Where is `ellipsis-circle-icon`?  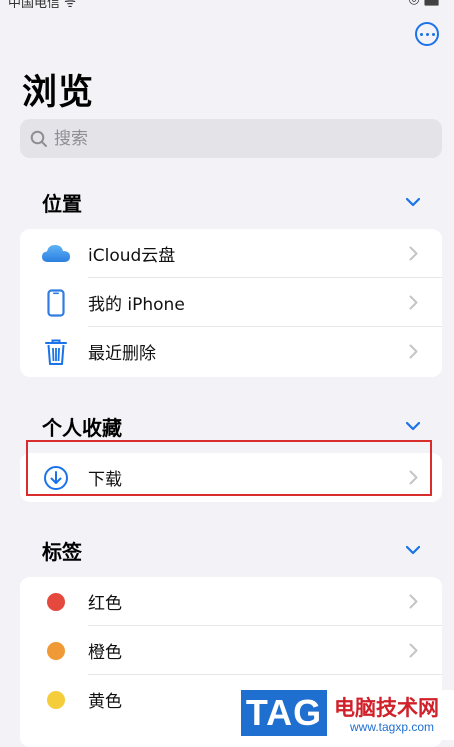 ellipsis-circle-icon is located at coordinates (427, 34).